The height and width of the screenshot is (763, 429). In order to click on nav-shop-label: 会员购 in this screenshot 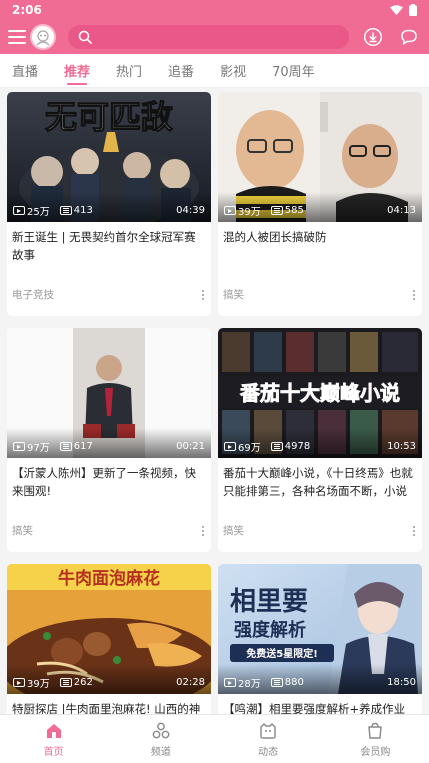, I will do `click(375, 752)`.